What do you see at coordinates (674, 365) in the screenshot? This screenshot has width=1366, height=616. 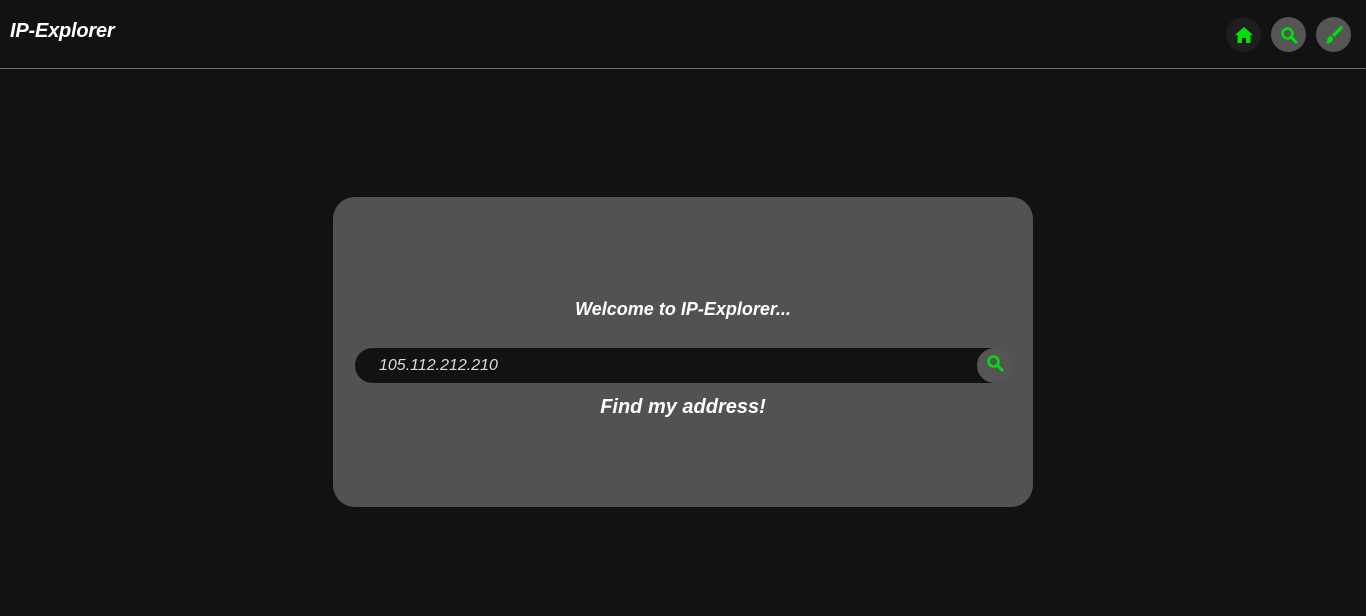 I see `ip-search-input` at bounding box center [674, 365].